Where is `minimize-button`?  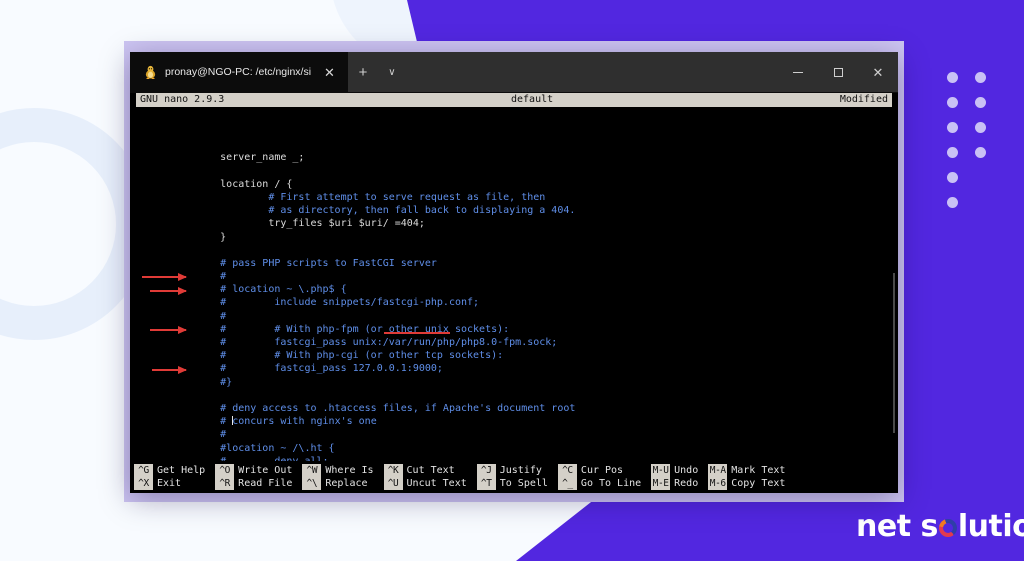
minimize-button is located at coordinates (798, 72).